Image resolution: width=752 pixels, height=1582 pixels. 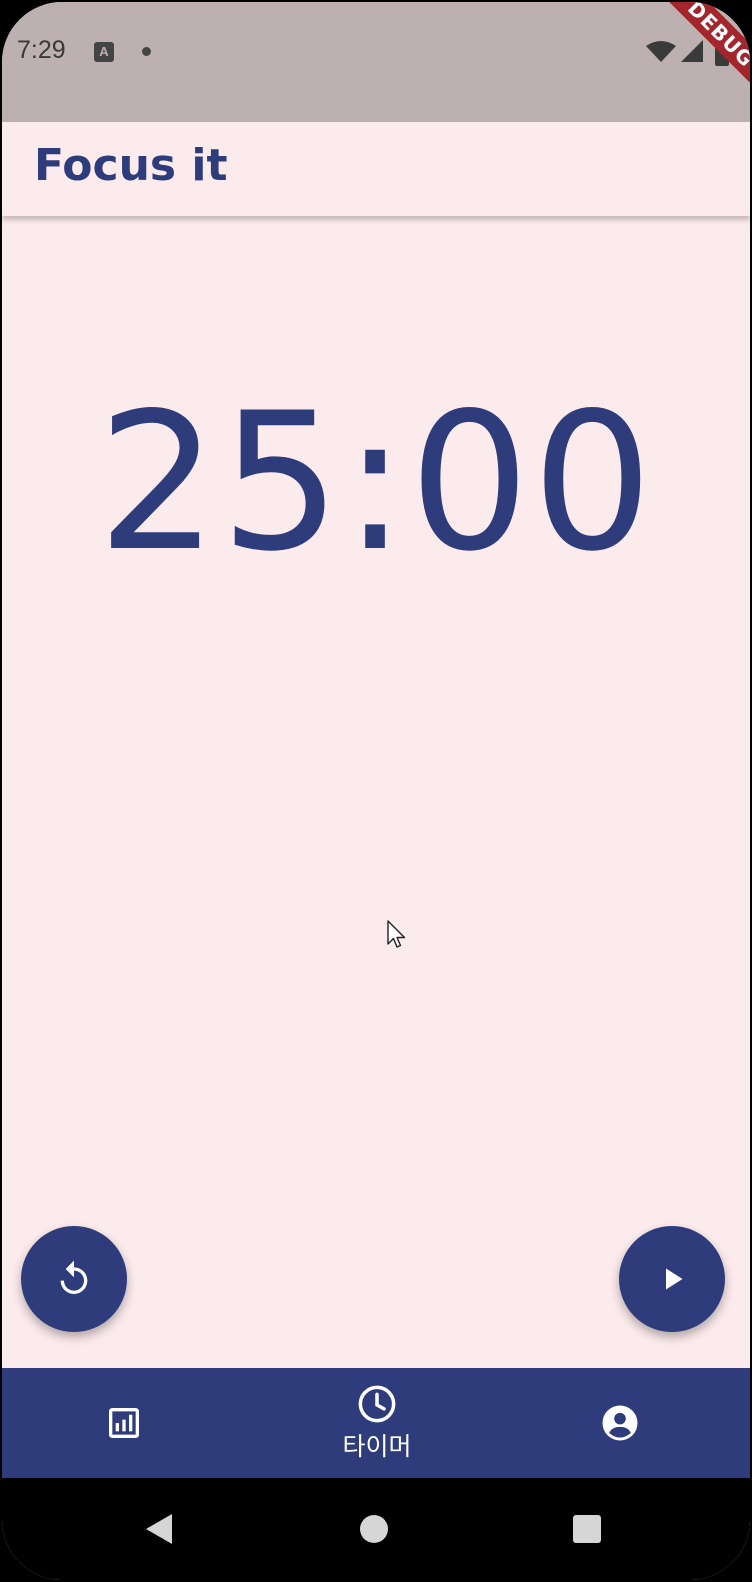 I want to click on timer-display: 25:00, so click(x=376, y=482).